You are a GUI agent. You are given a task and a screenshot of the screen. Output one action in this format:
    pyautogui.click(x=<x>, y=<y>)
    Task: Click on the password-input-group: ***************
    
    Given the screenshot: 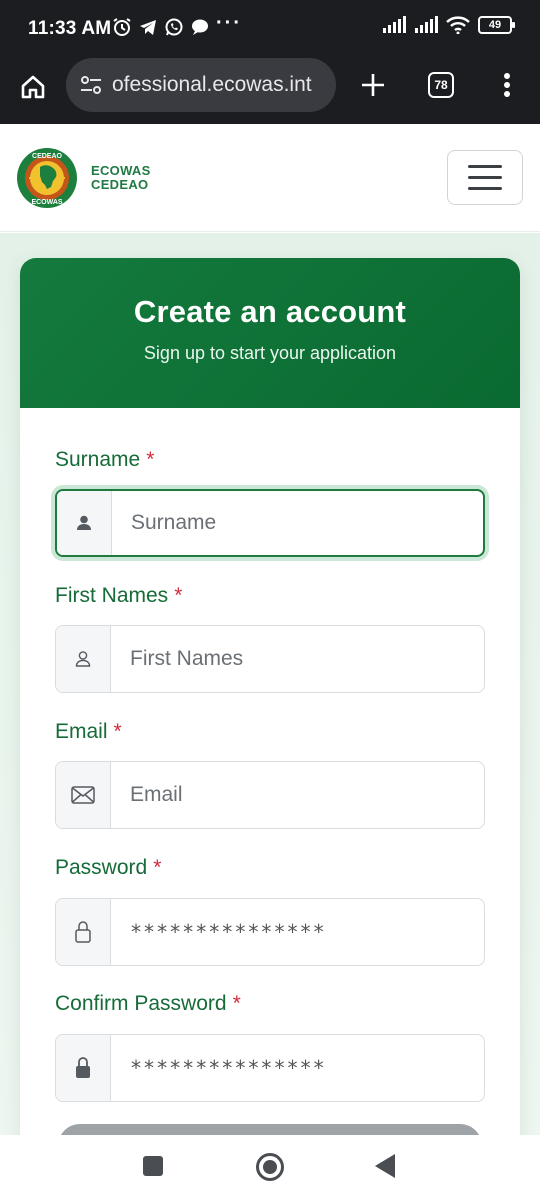 What is the action you would take?
    pyautogui.click(x=270, y=932)
    